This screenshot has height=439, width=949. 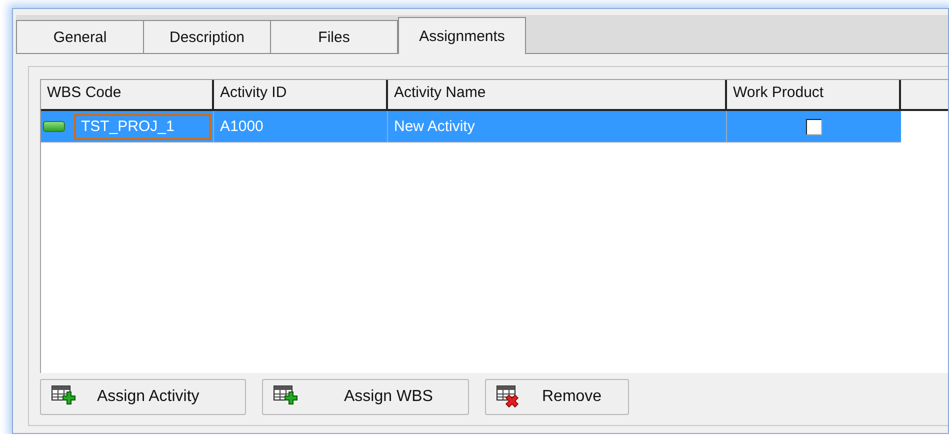 I want to click on table-cell: New Activity, so click(x=557, y=126).